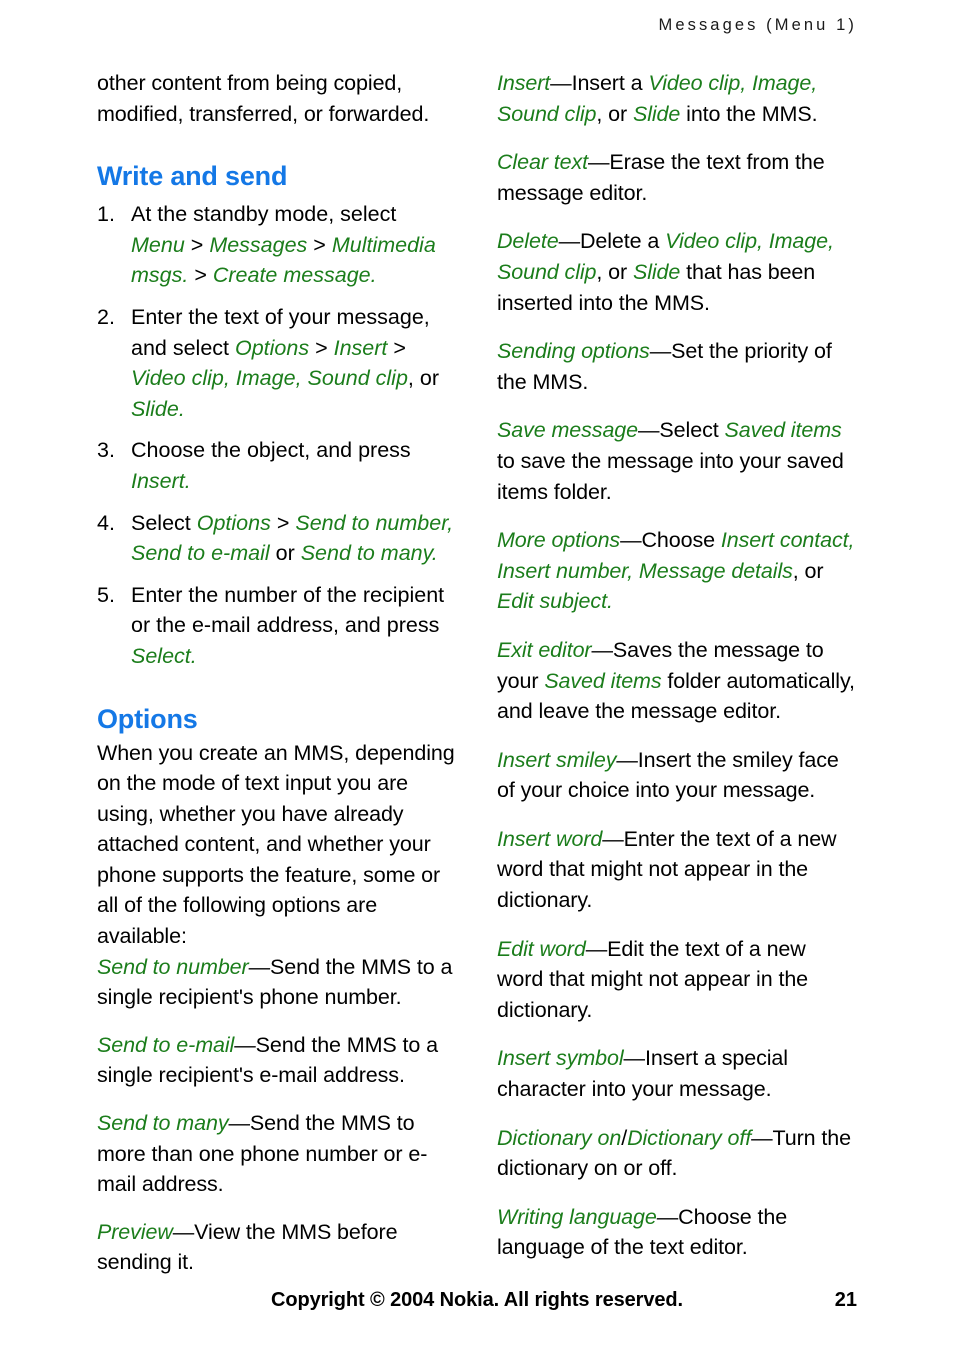  What do you see at coordinates (681, 430) in the screenshot?
I see `body-text: —Select` at bounding box center [681, 430].